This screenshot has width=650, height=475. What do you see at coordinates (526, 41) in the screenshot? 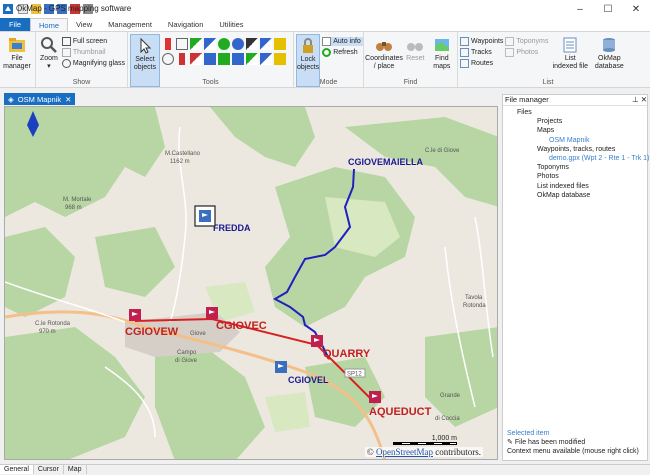
I see `toponyms-button: Toponyms` at bounding box center [526, 41].